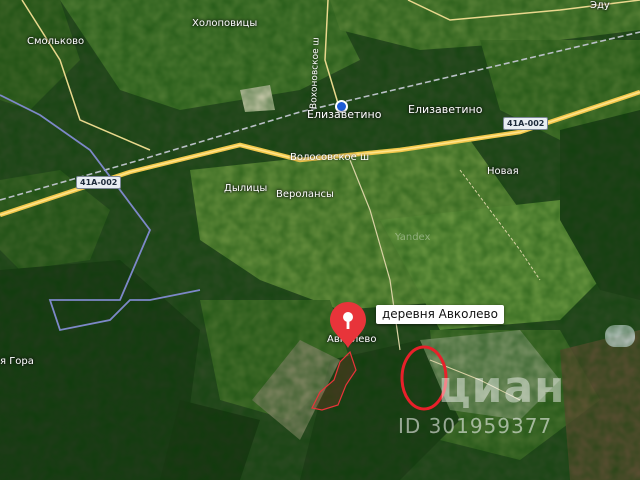  What do you see at coordinates (445, 109) in the screenshot?
I see `place-label-elizavetino: Елизаветино` at bounding box center [445, 109].